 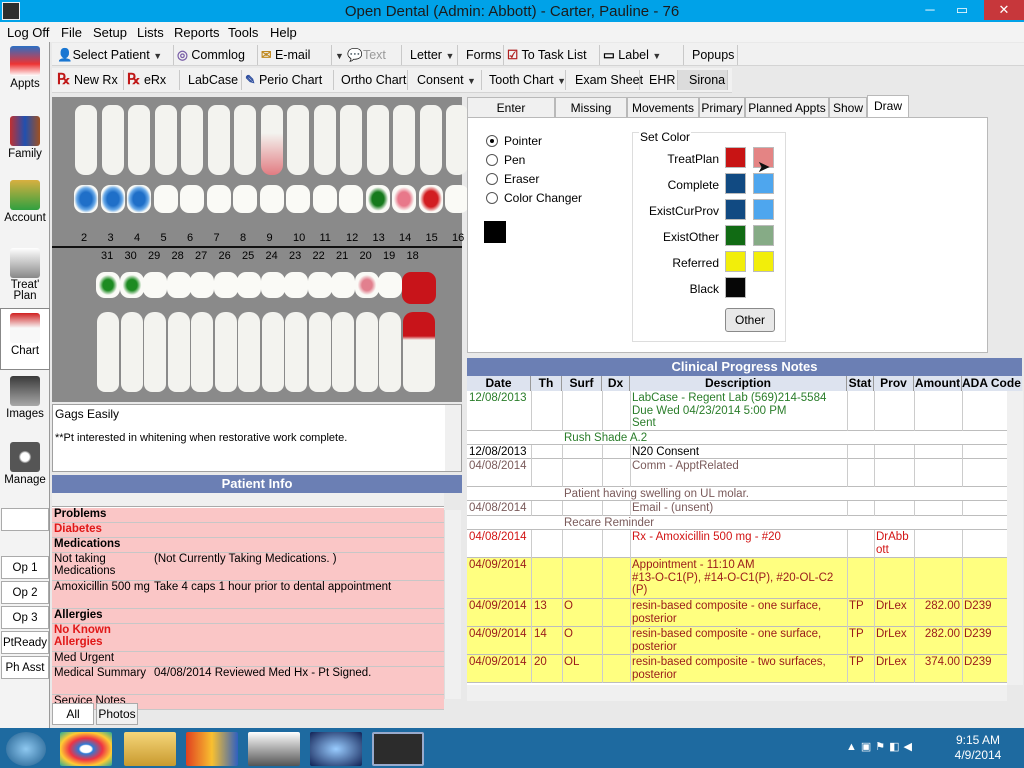 I want to click on letter-button: Letter ▼, so click(x=430, y=55).